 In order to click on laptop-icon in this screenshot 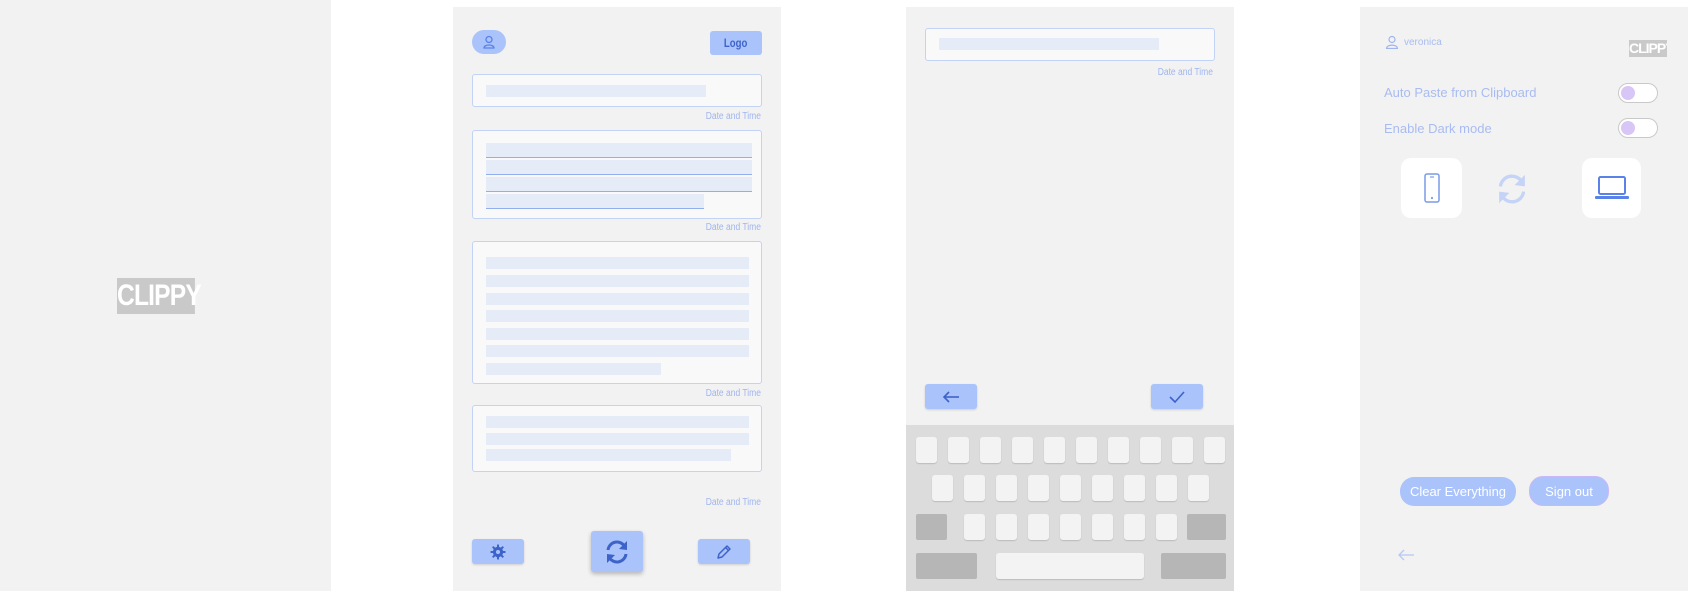, I will do `click(1611, 187)`.